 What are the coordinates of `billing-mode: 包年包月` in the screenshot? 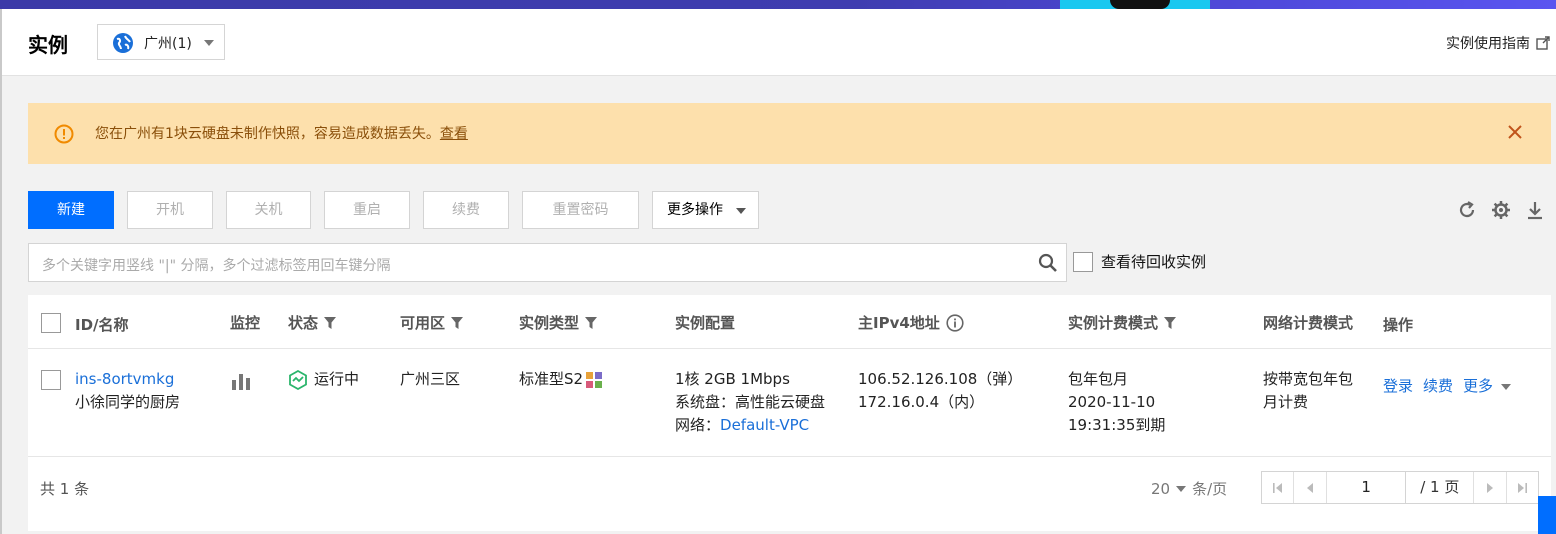 It's located at (1098, 379).